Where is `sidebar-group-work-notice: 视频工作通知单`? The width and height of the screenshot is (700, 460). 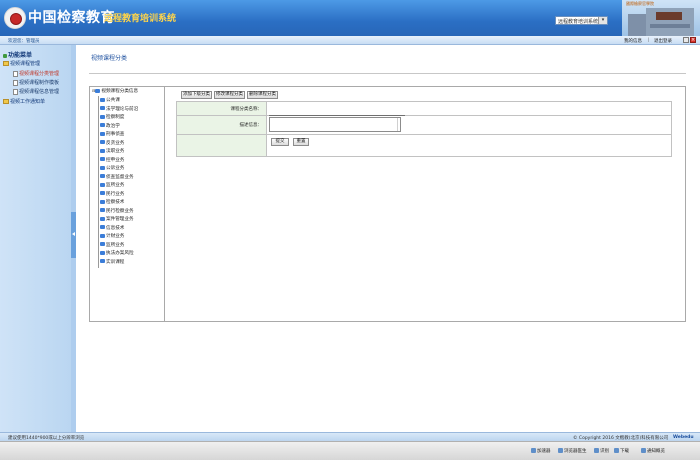
sidebar-group-work-notice: 视频工作通知单 is located at coordinates (24, 101).